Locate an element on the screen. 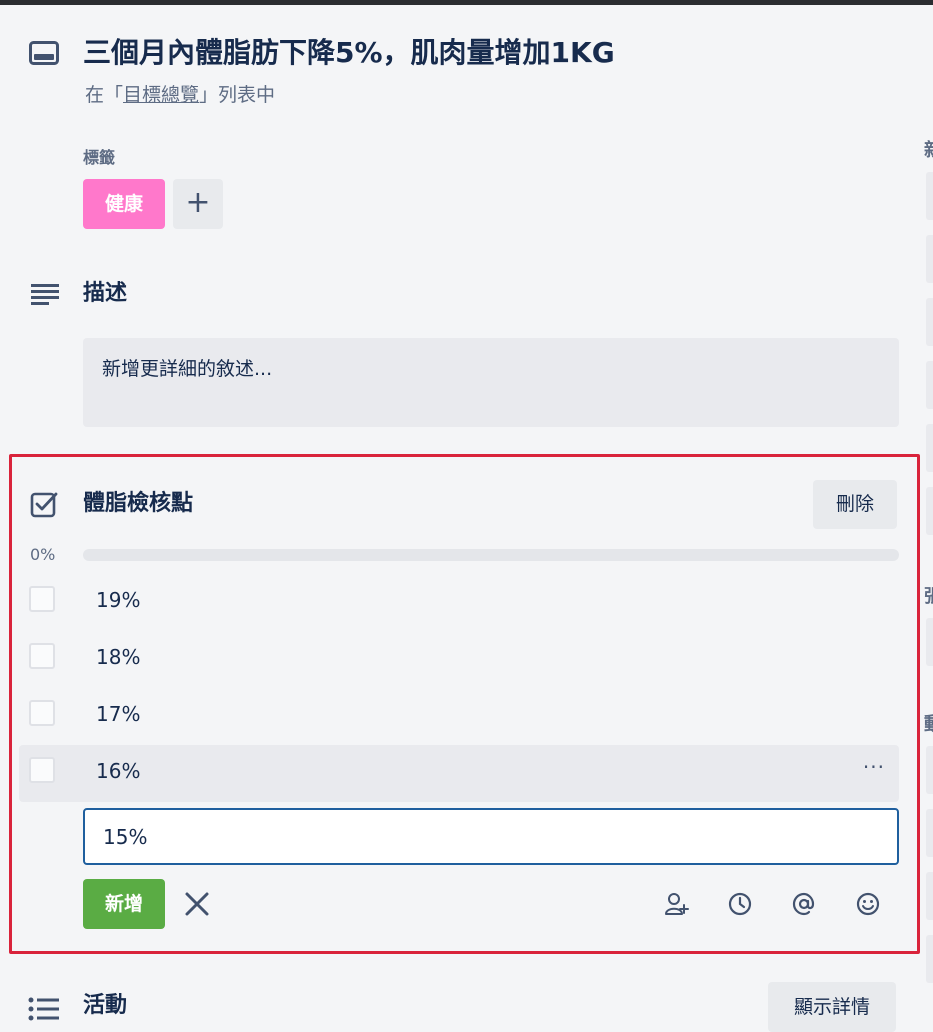  card-title: 三個月內體脂肪下降5%，肌肉量增加1KG is located at coordinates (493, 53).